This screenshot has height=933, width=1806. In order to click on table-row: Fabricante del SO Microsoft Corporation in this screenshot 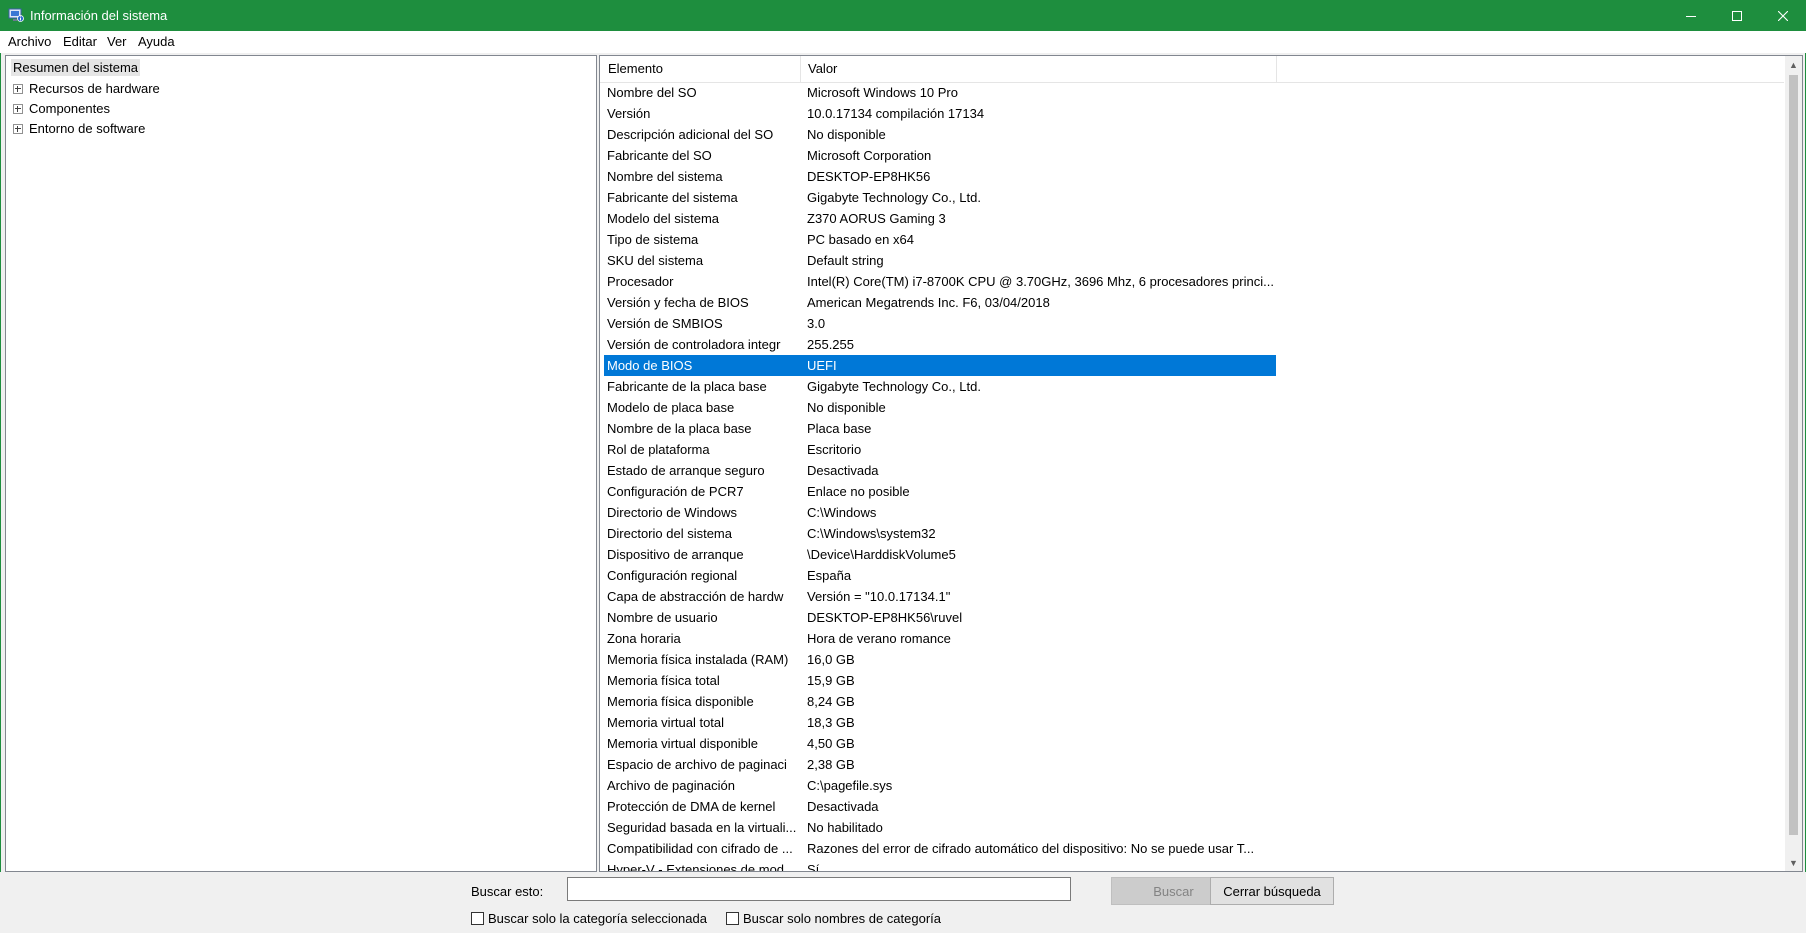, I will do `click(940, 155)`.